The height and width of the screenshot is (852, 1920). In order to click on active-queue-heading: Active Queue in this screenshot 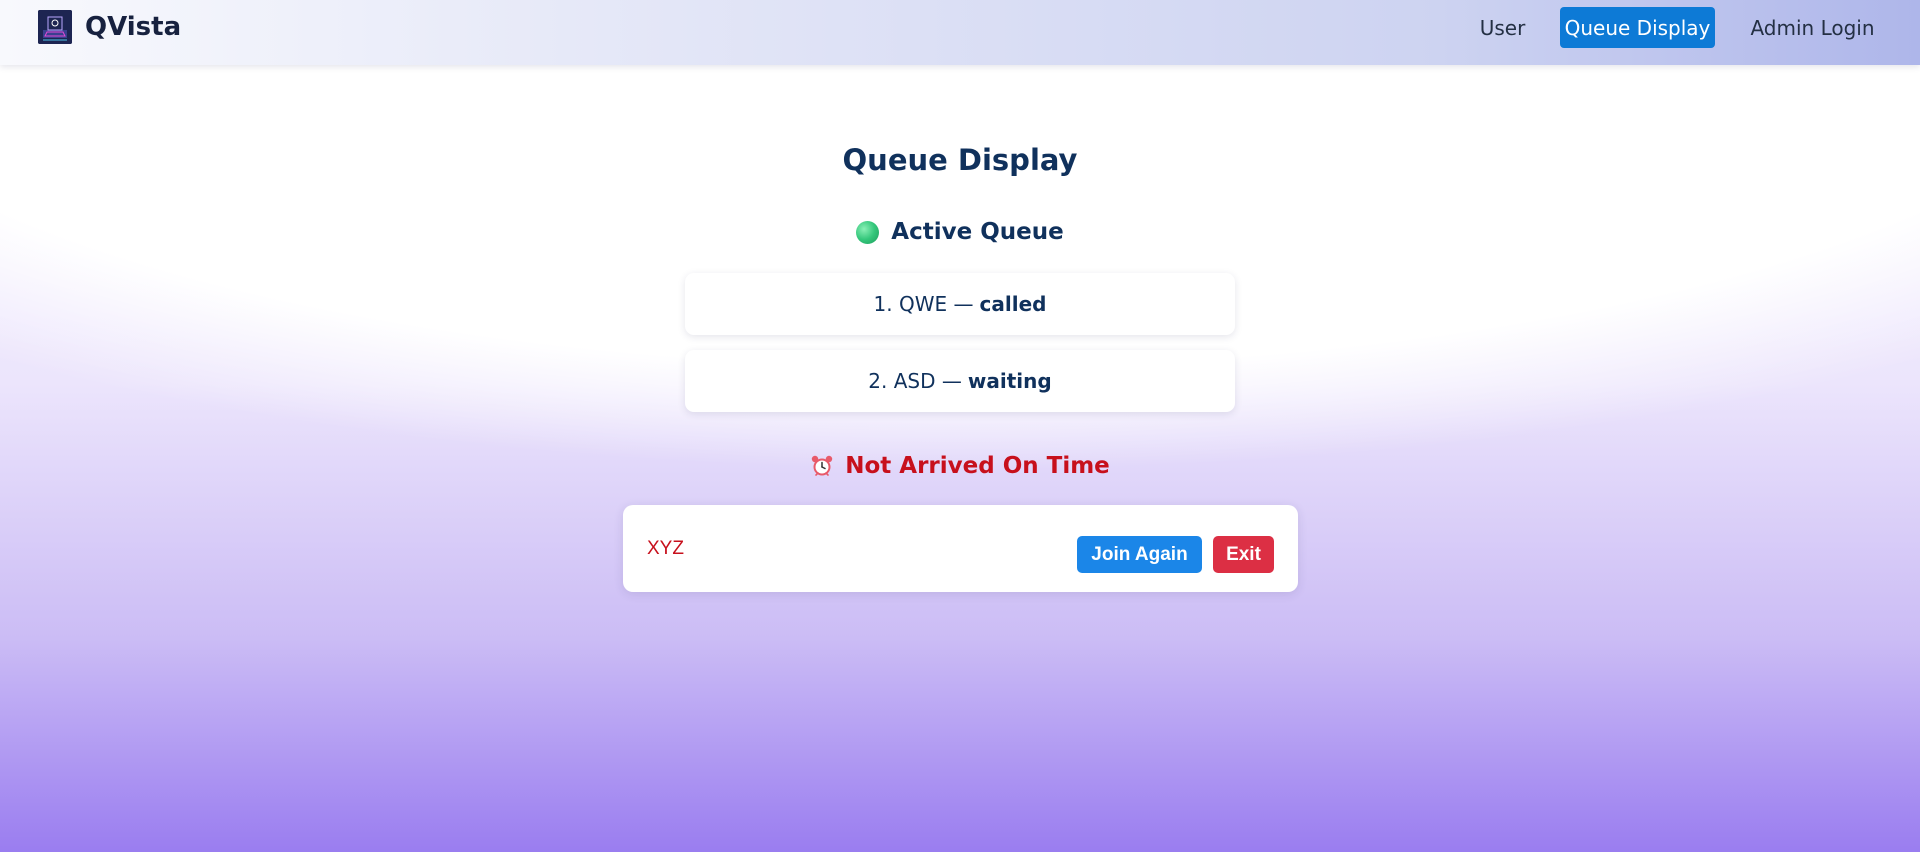, I will do `click(960, 232)`.